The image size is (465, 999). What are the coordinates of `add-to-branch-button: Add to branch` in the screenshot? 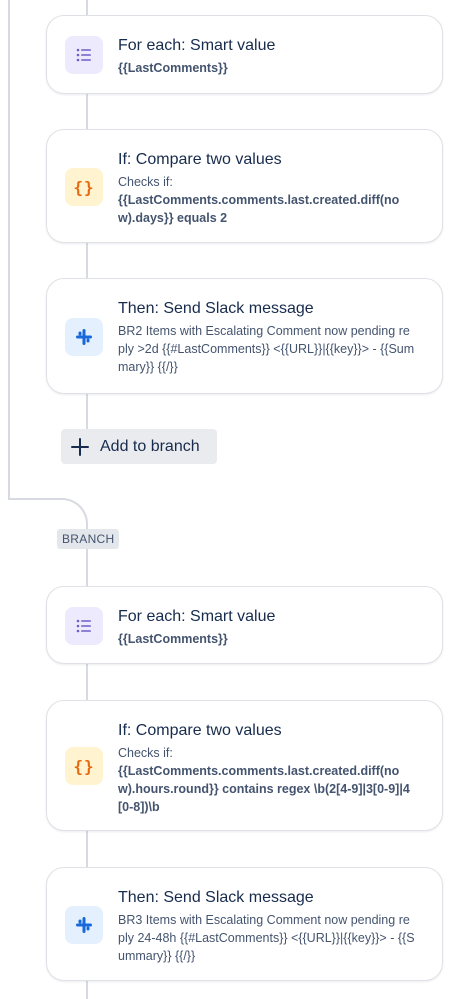 It's located at (139, 446).